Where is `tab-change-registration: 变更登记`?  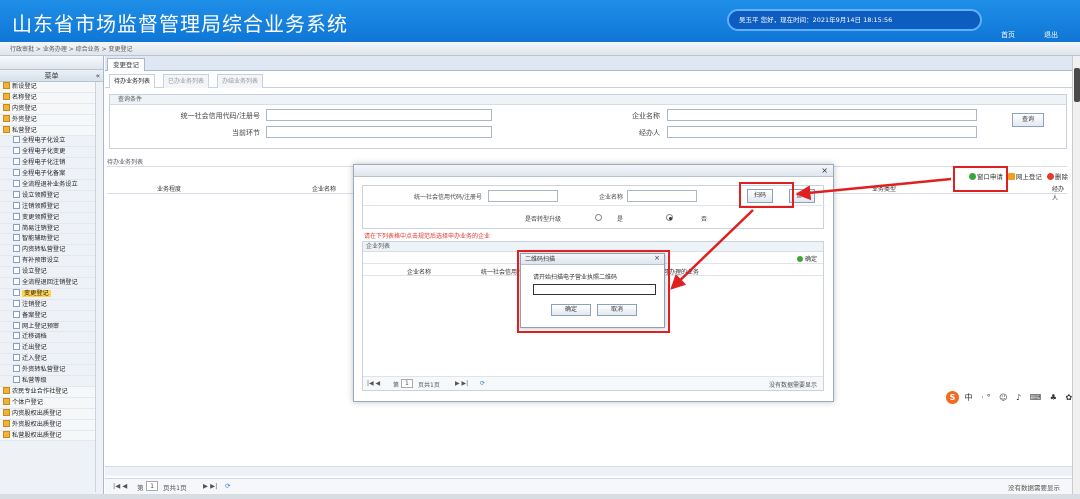
tab-change-registration: 变更登记 is located at coordinates (126, 64).